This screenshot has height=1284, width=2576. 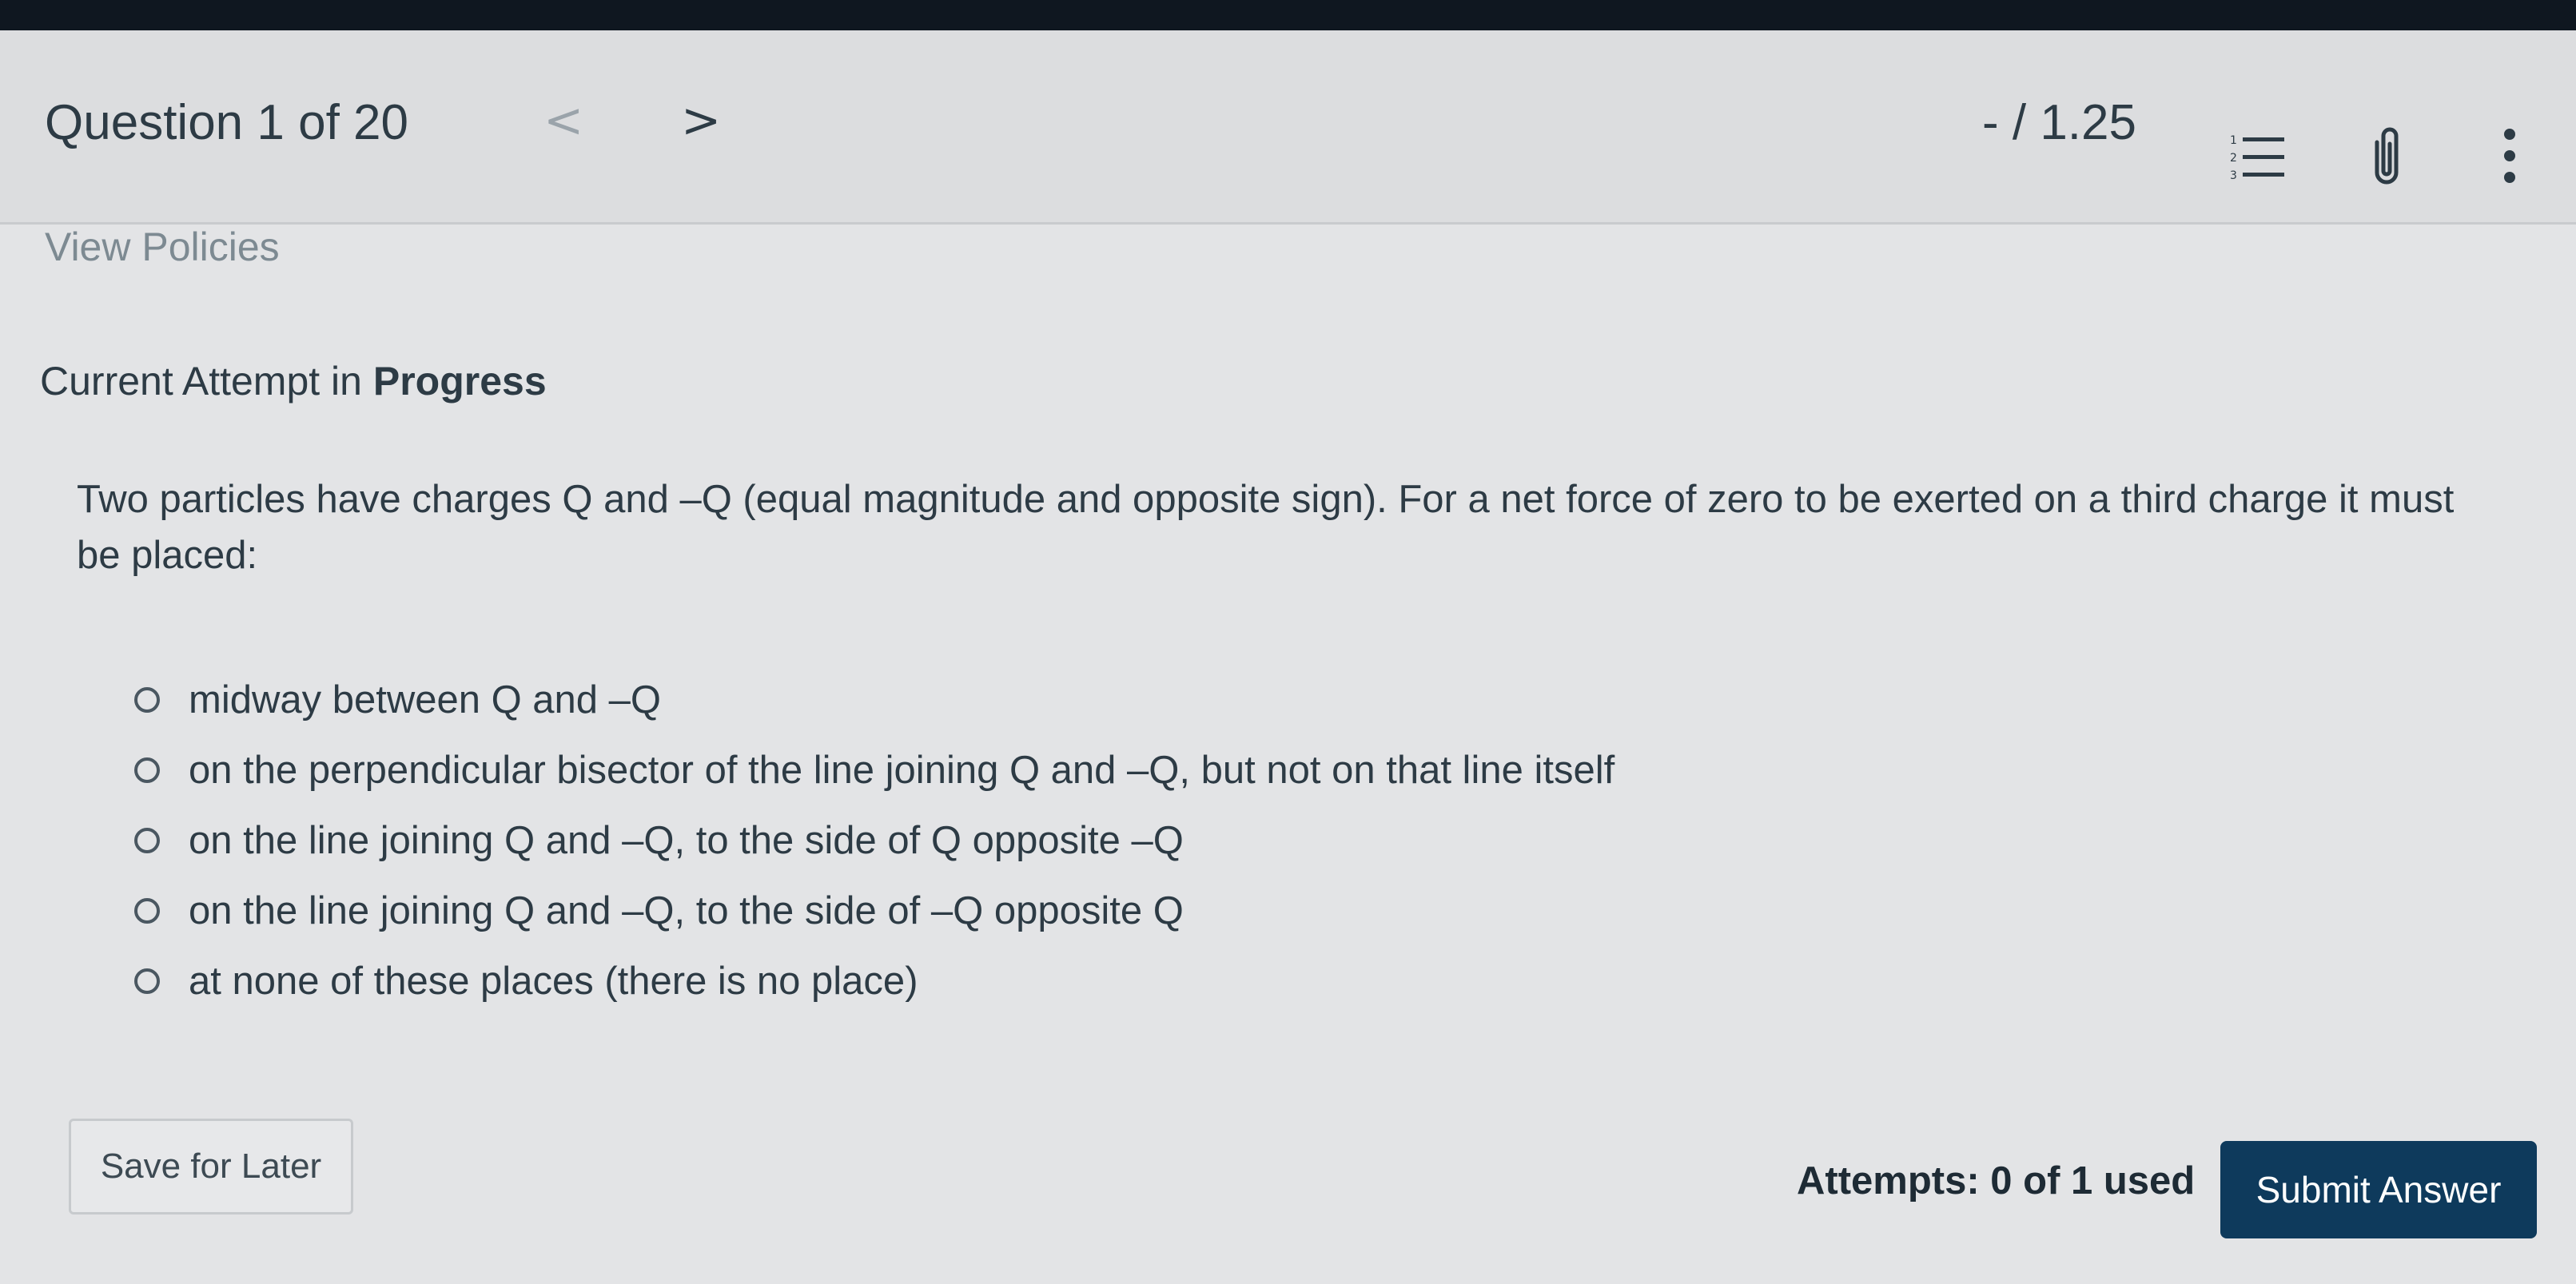 I want to click on paperclip-icon, so click(x=2386, y=159).